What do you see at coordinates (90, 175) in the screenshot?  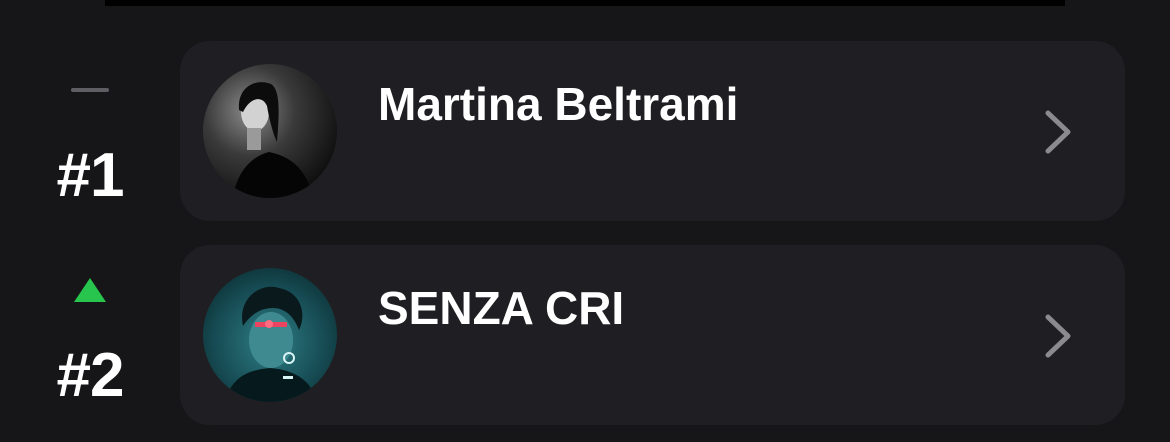 I see `rank-number: #1` at bounding box center [90, 175].